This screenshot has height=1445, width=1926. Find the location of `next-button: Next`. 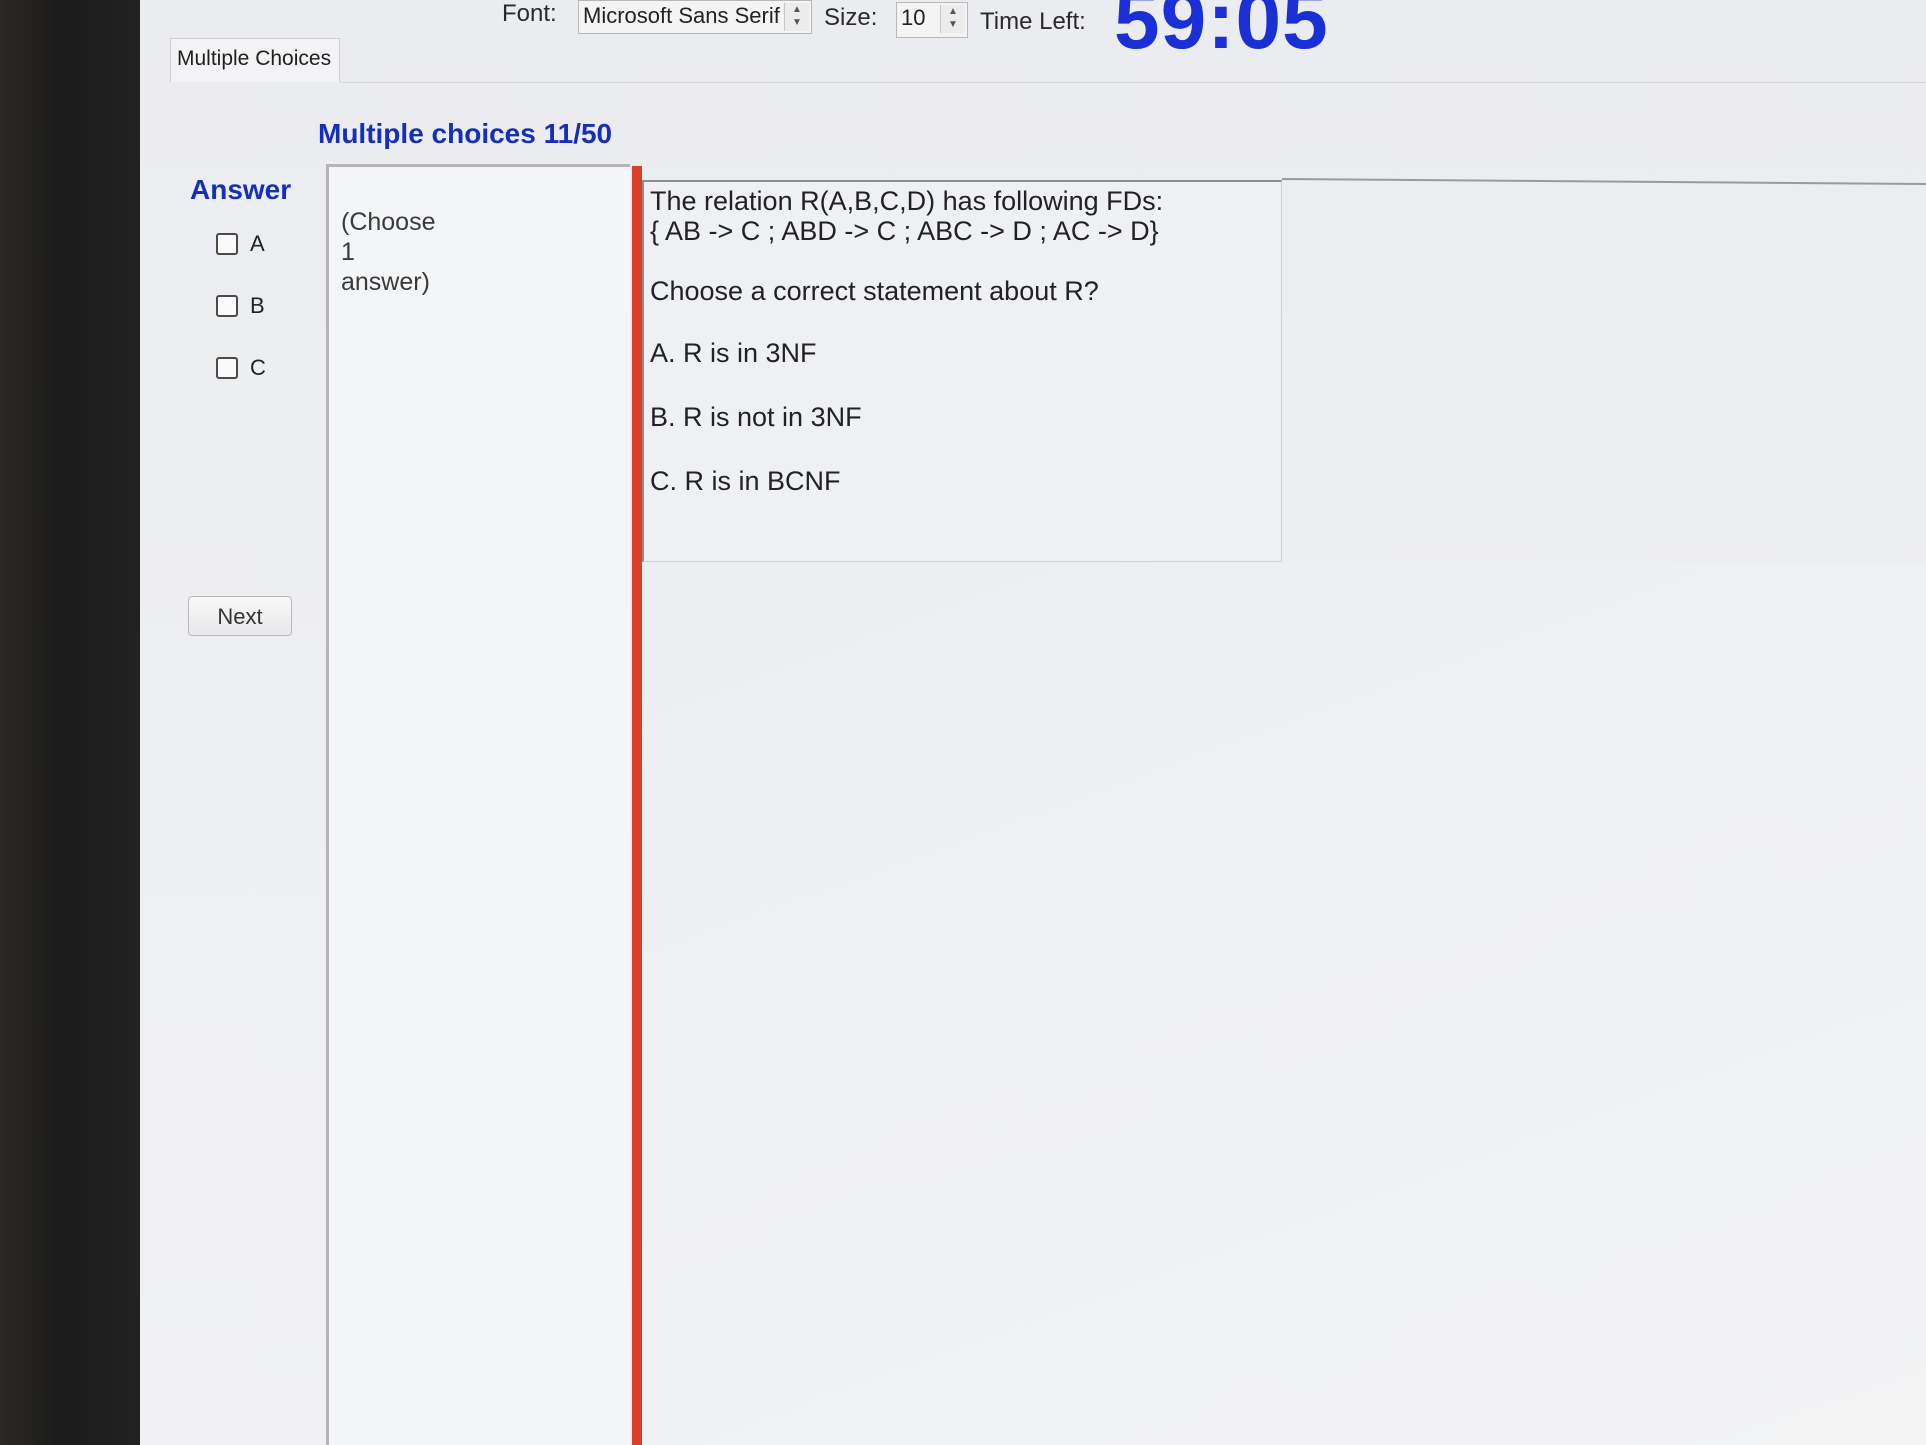

next-button: Next is located at coordinates (240, 616).